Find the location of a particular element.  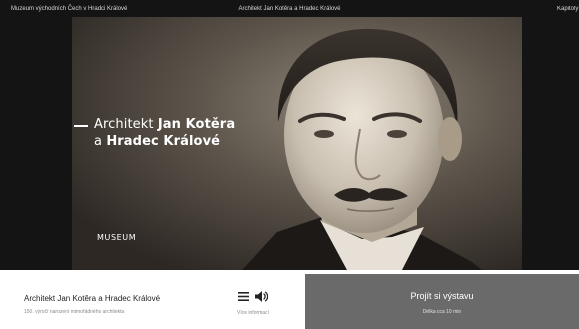

title-line-2: a Hradec Králové is located at coordinates (164, 141).